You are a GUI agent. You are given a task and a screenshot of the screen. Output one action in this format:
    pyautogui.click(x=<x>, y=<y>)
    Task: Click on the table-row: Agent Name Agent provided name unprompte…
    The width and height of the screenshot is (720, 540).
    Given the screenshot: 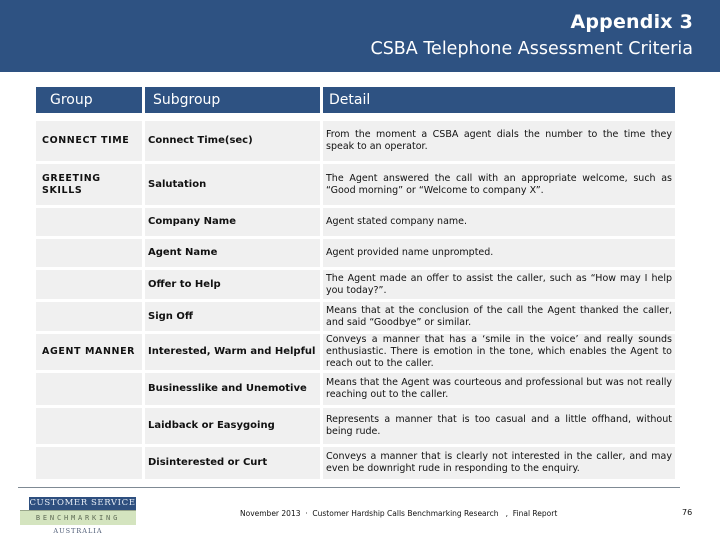 What is the action you would take?
    pyautogui.click(x=355, y=253)
    